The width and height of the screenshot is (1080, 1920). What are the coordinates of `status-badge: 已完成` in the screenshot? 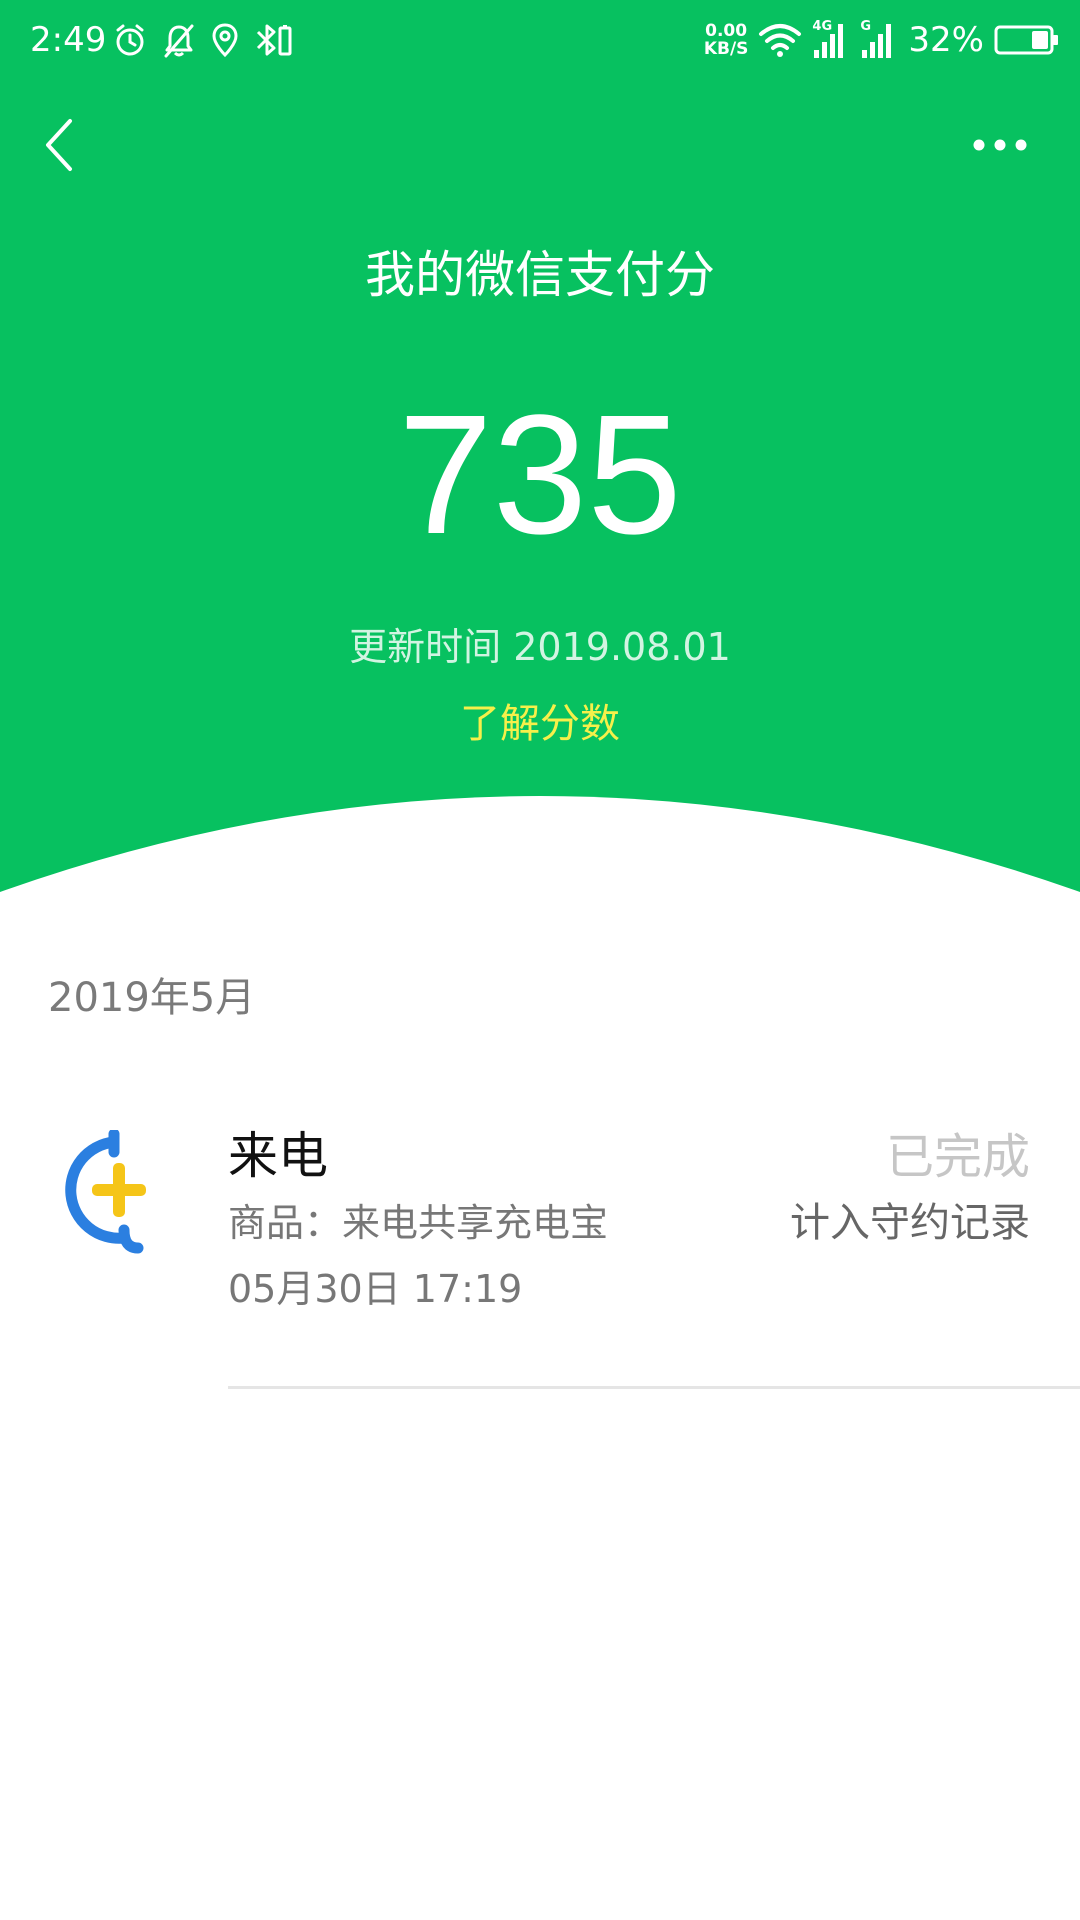 It's located at (957, 1157).